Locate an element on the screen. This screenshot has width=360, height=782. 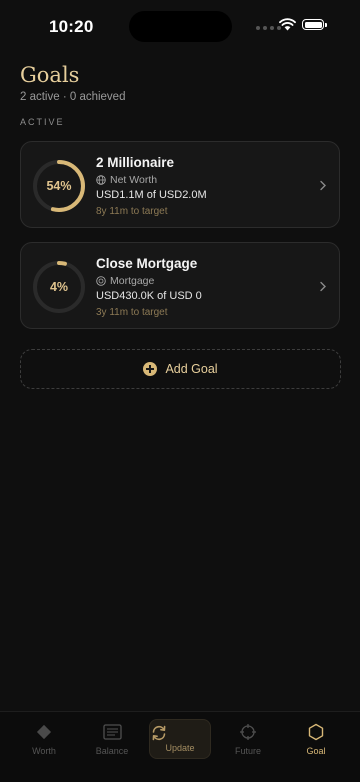
goal-category: Mortgage is located at coordinates (125, 281).